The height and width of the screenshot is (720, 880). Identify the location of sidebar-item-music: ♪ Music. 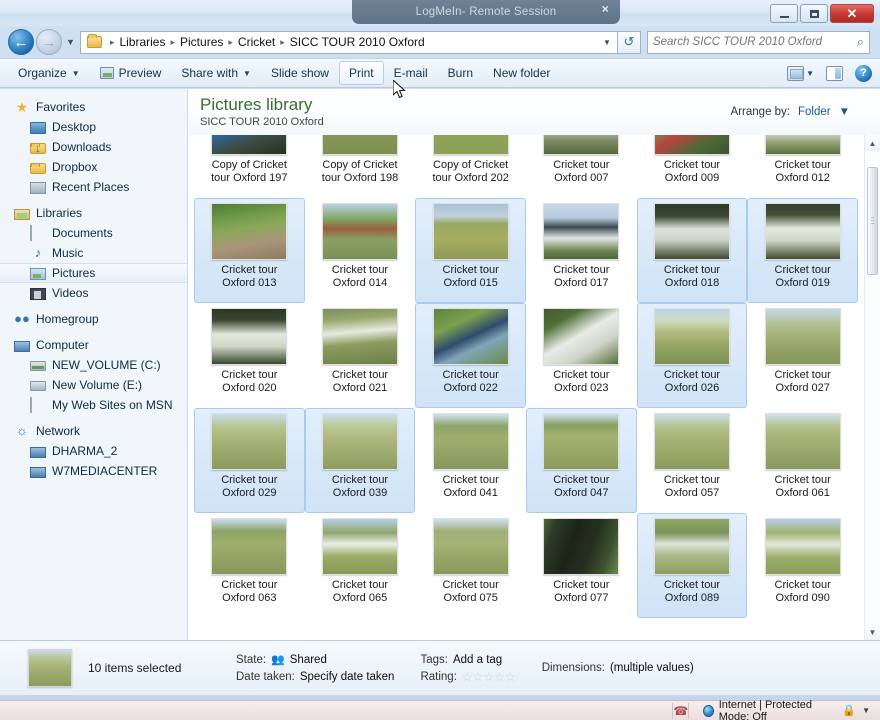
(93, 253).